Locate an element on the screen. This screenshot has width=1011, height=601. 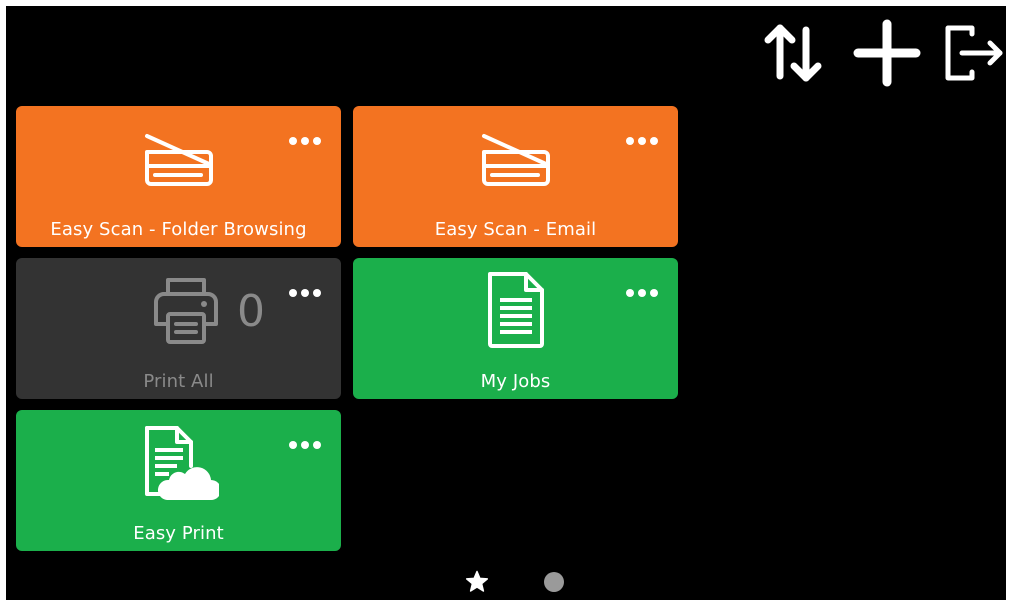
sort-button is located at coordinates (793, 53).